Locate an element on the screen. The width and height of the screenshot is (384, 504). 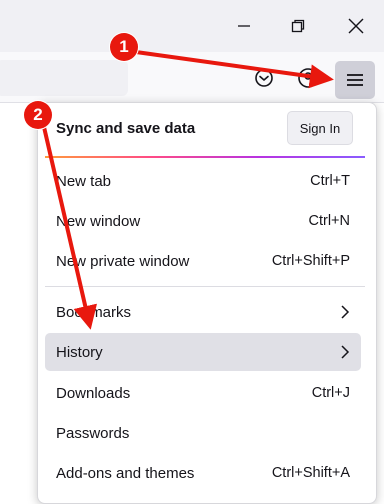
menu-item-label: Passwords is located at coordinates (93, 433).